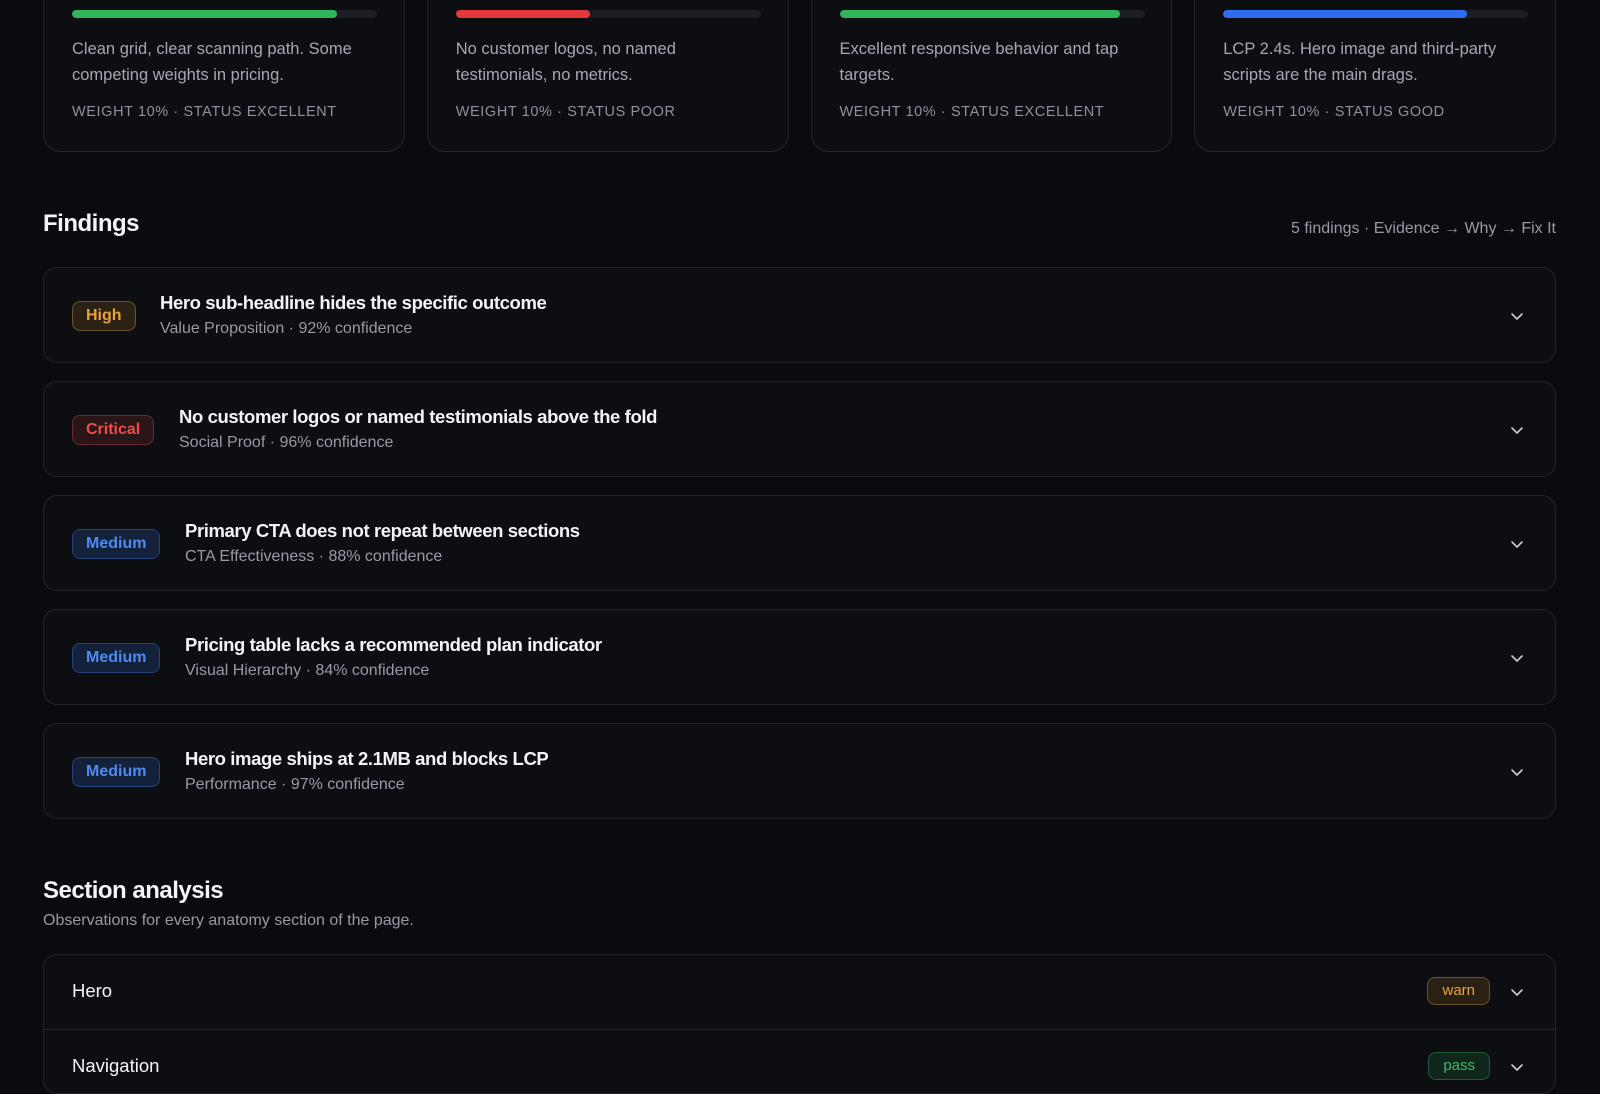  What do you see at coordinates (799, 1061) in the screenshot?
I see `section-row-navigation: Navigation pass` at bounding box center [799, 1061].